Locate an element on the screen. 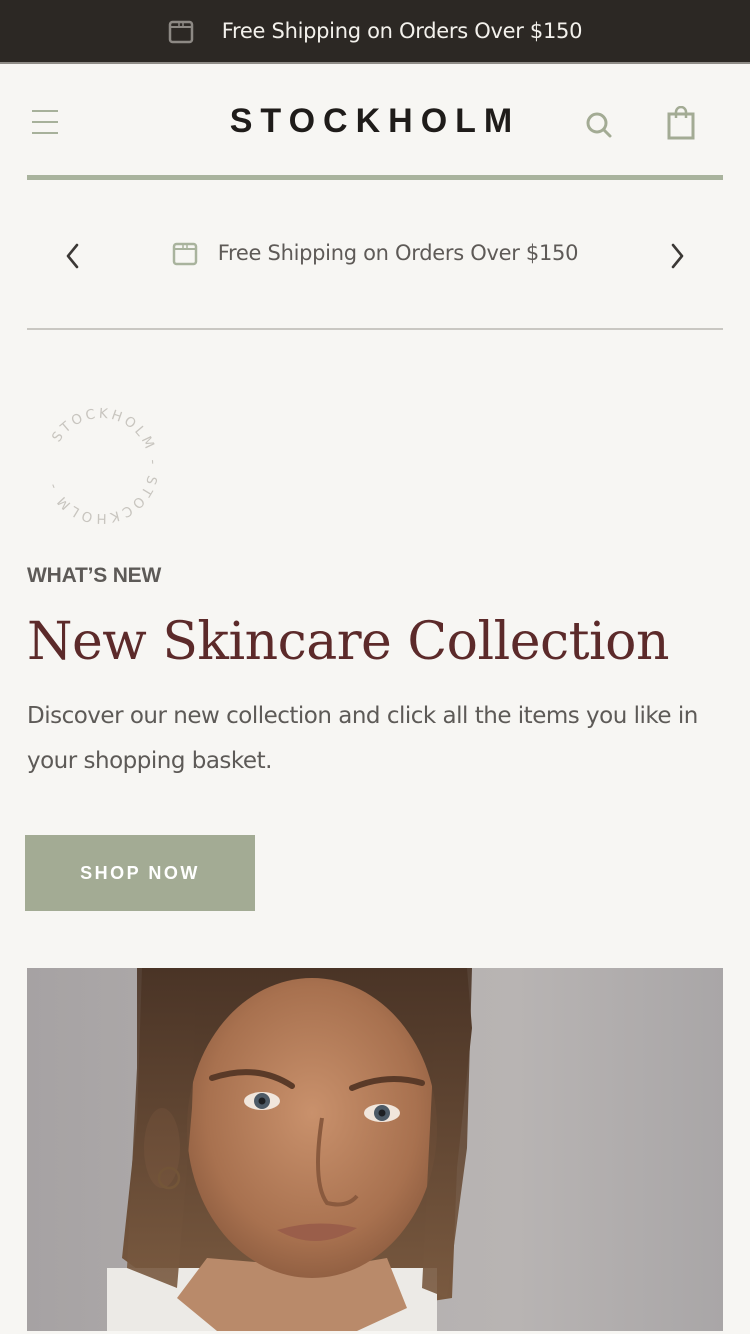 This screenshot has height=1334, width=750. hero-title: New Skincare Collection is located at coordinates (348, 642).